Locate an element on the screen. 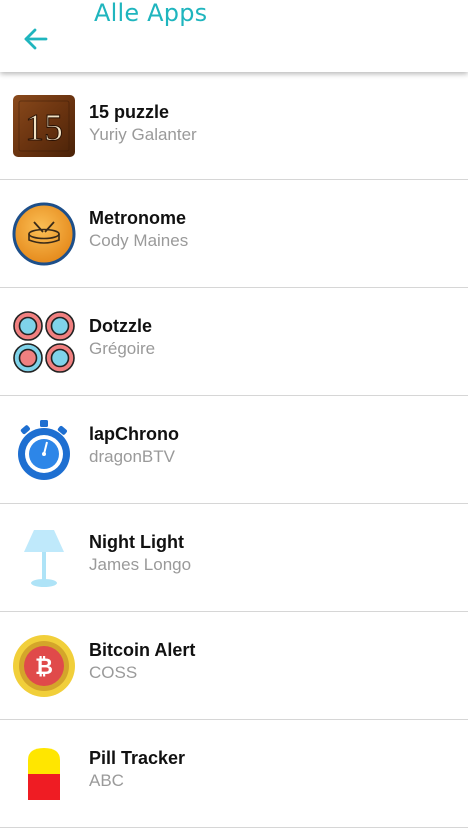 The width and height of the screenshot is (468, 828). lamp-icon is located at coordinates (44, 558).